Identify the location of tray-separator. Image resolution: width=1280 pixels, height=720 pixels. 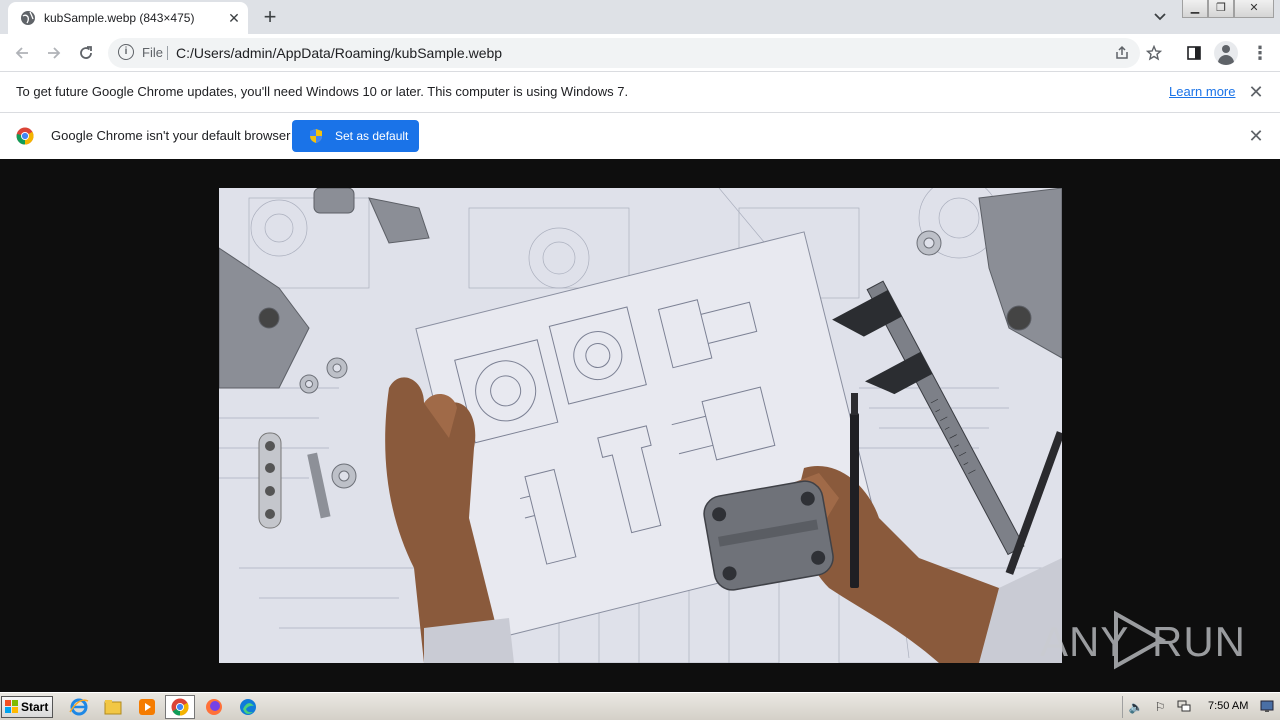
(1122, 707).